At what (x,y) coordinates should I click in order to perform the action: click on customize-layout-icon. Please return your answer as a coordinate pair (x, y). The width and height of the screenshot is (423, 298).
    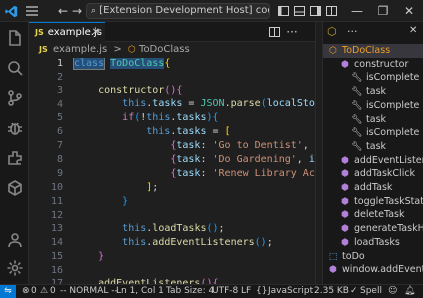
    Looking at the image, I should click on (331, 11).